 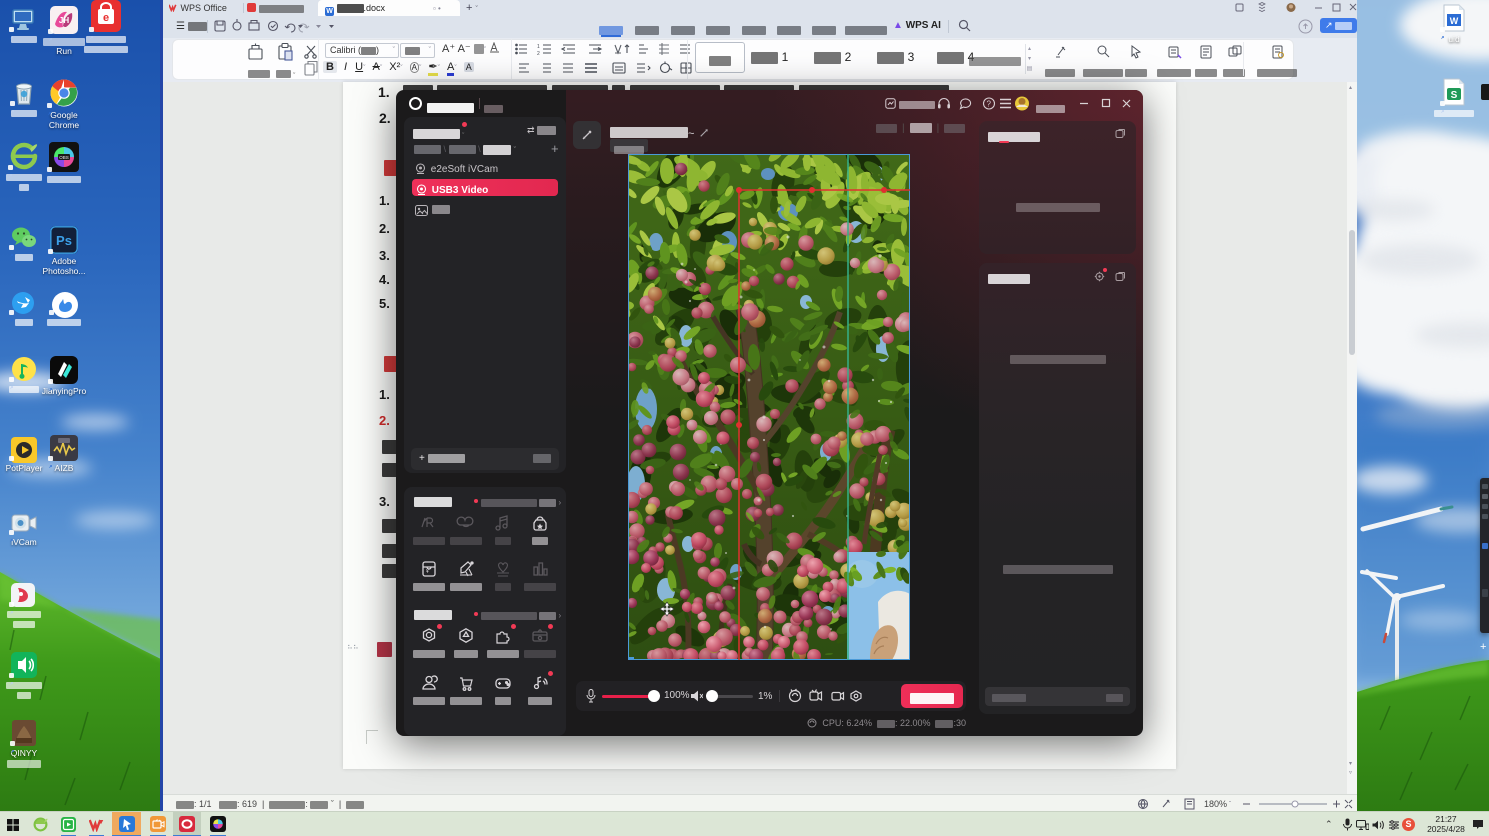 What do you see at coordinates (64, 157) in the screenshot?
I see `svg-text: OBS` at bounding box center [64, 157].